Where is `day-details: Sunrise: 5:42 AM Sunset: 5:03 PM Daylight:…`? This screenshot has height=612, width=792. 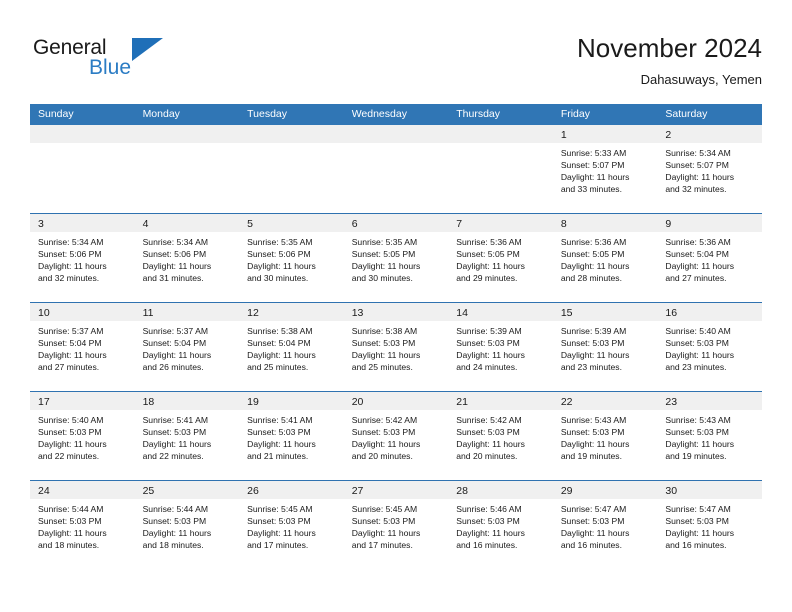 day-details: Sunrise: 5:42 AM Sunset: 5:03 PM Daylight:… is located at coordinates (500, 436).